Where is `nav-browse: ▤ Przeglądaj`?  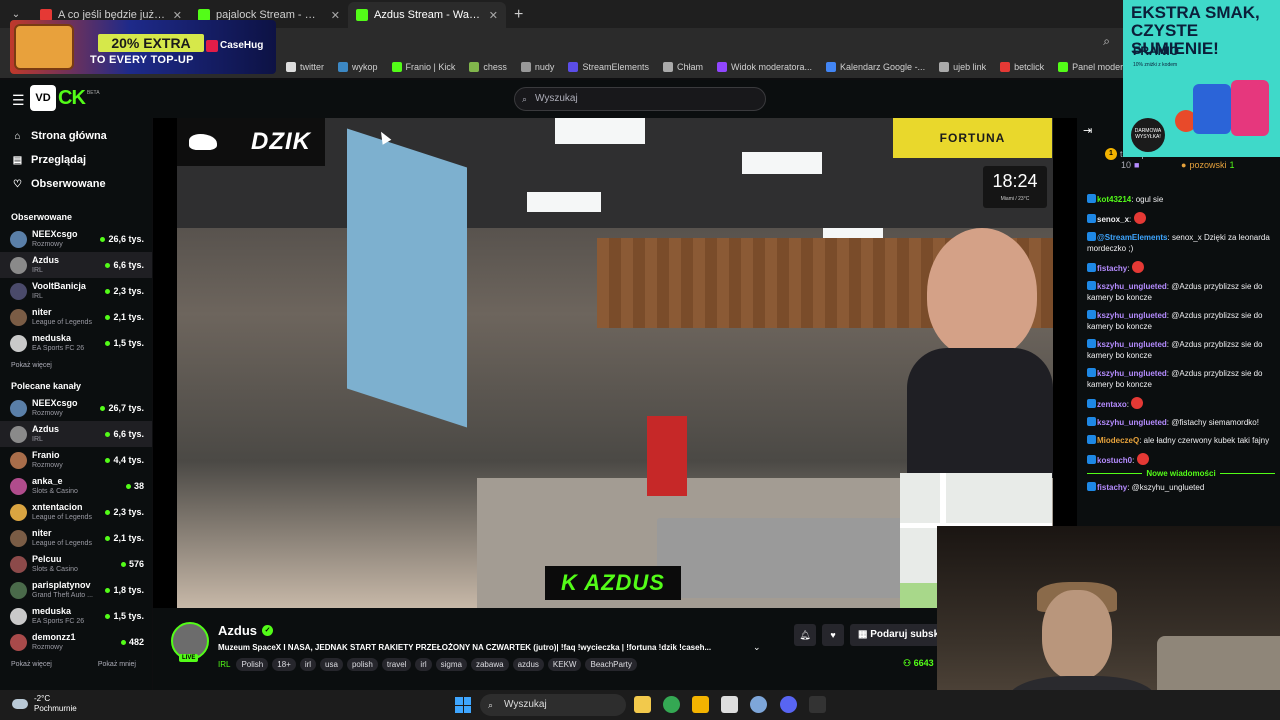 nav-browse: ▤ Przeglądaj is located at coordinates (76, 160).